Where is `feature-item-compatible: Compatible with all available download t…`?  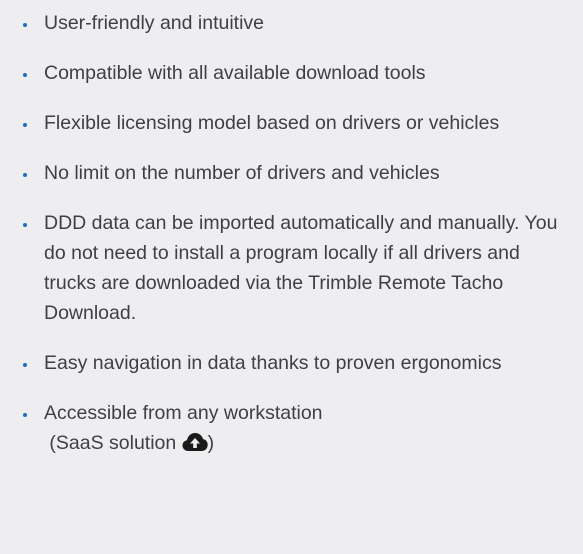
feature-item-compatible: Compatible with all available download t… is located at coordinates (291, 73).